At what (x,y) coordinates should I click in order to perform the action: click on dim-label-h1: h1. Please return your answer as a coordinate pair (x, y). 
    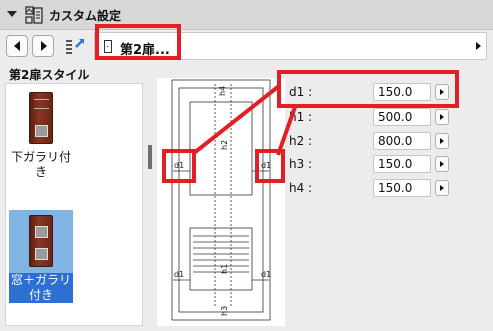
    Looking at the image, I should click on (224, 269).